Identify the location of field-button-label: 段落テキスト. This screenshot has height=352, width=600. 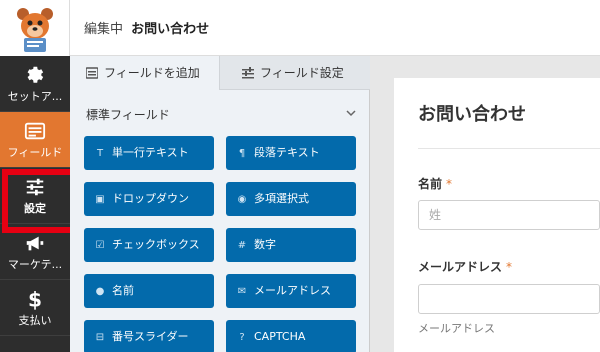
(287, 152).